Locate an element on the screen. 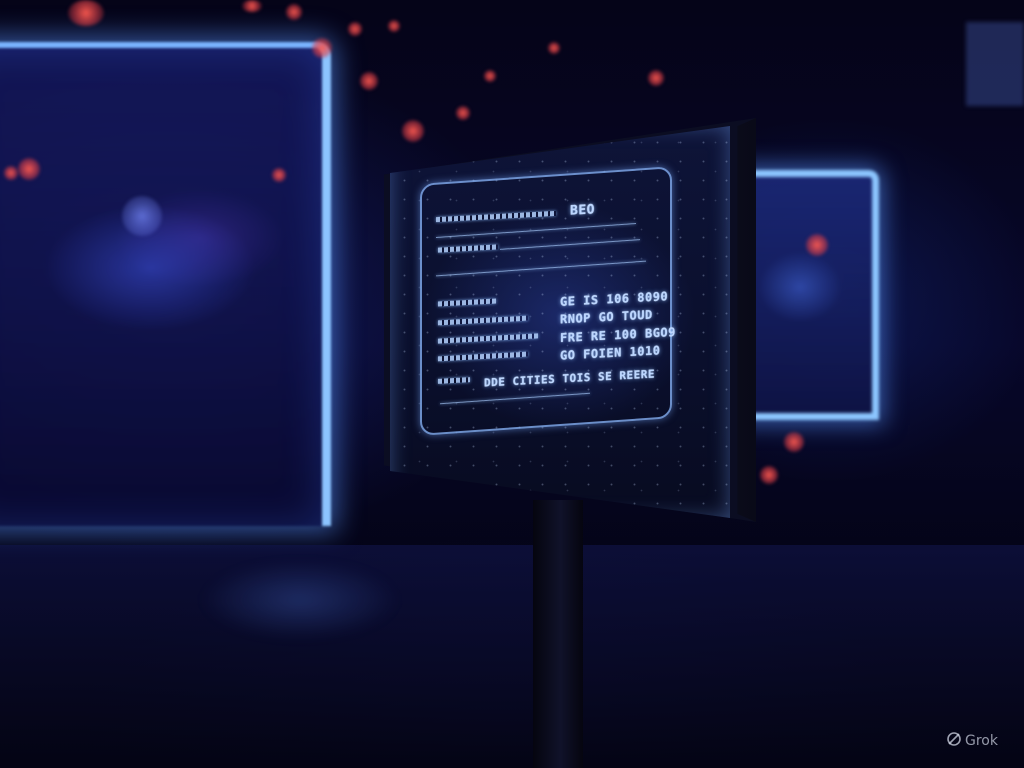 The width and height of the screenshot is (1024, 768). grok-watermark: Grok is located at coordinates (972, 741).